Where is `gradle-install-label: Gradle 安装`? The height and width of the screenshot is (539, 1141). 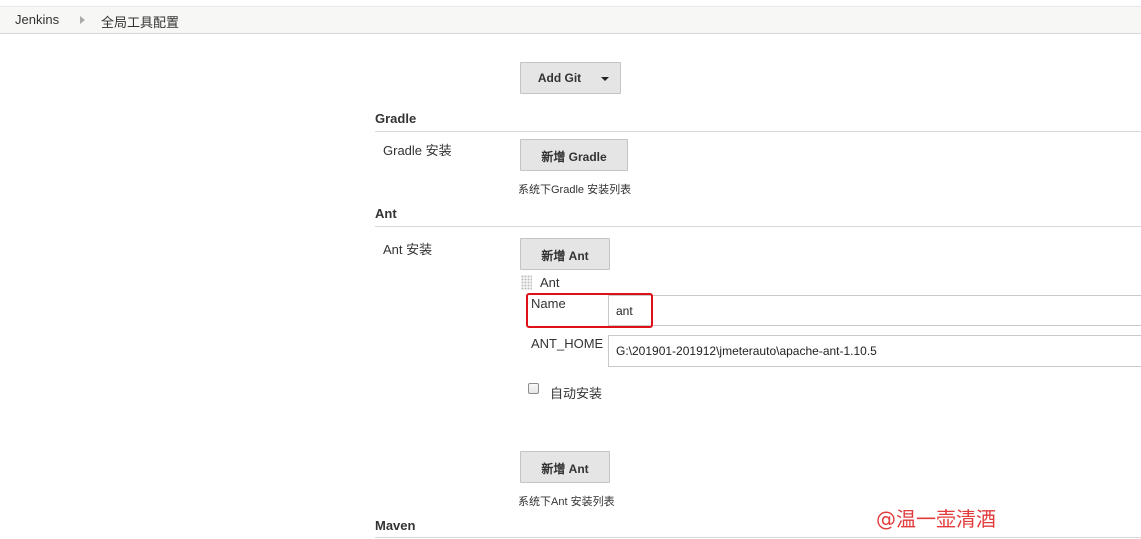 gradle-install-label: Gradle 安装 is located at coordinates (417, 150).